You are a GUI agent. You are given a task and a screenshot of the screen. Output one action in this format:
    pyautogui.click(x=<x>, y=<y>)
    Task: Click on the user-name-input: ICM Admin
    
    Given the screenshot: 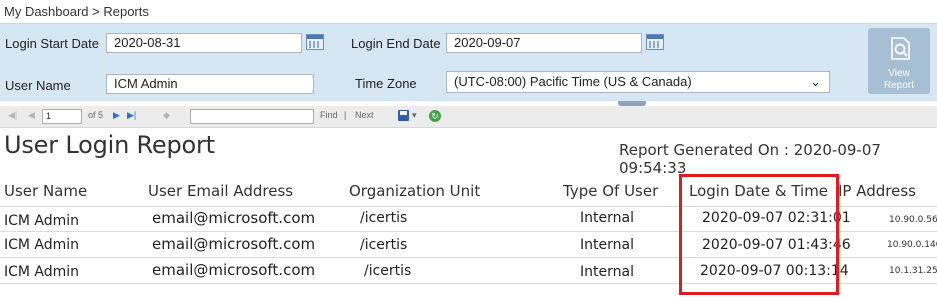 What is the action you would take?
    pyautogui.click(x=210, y=84)
    